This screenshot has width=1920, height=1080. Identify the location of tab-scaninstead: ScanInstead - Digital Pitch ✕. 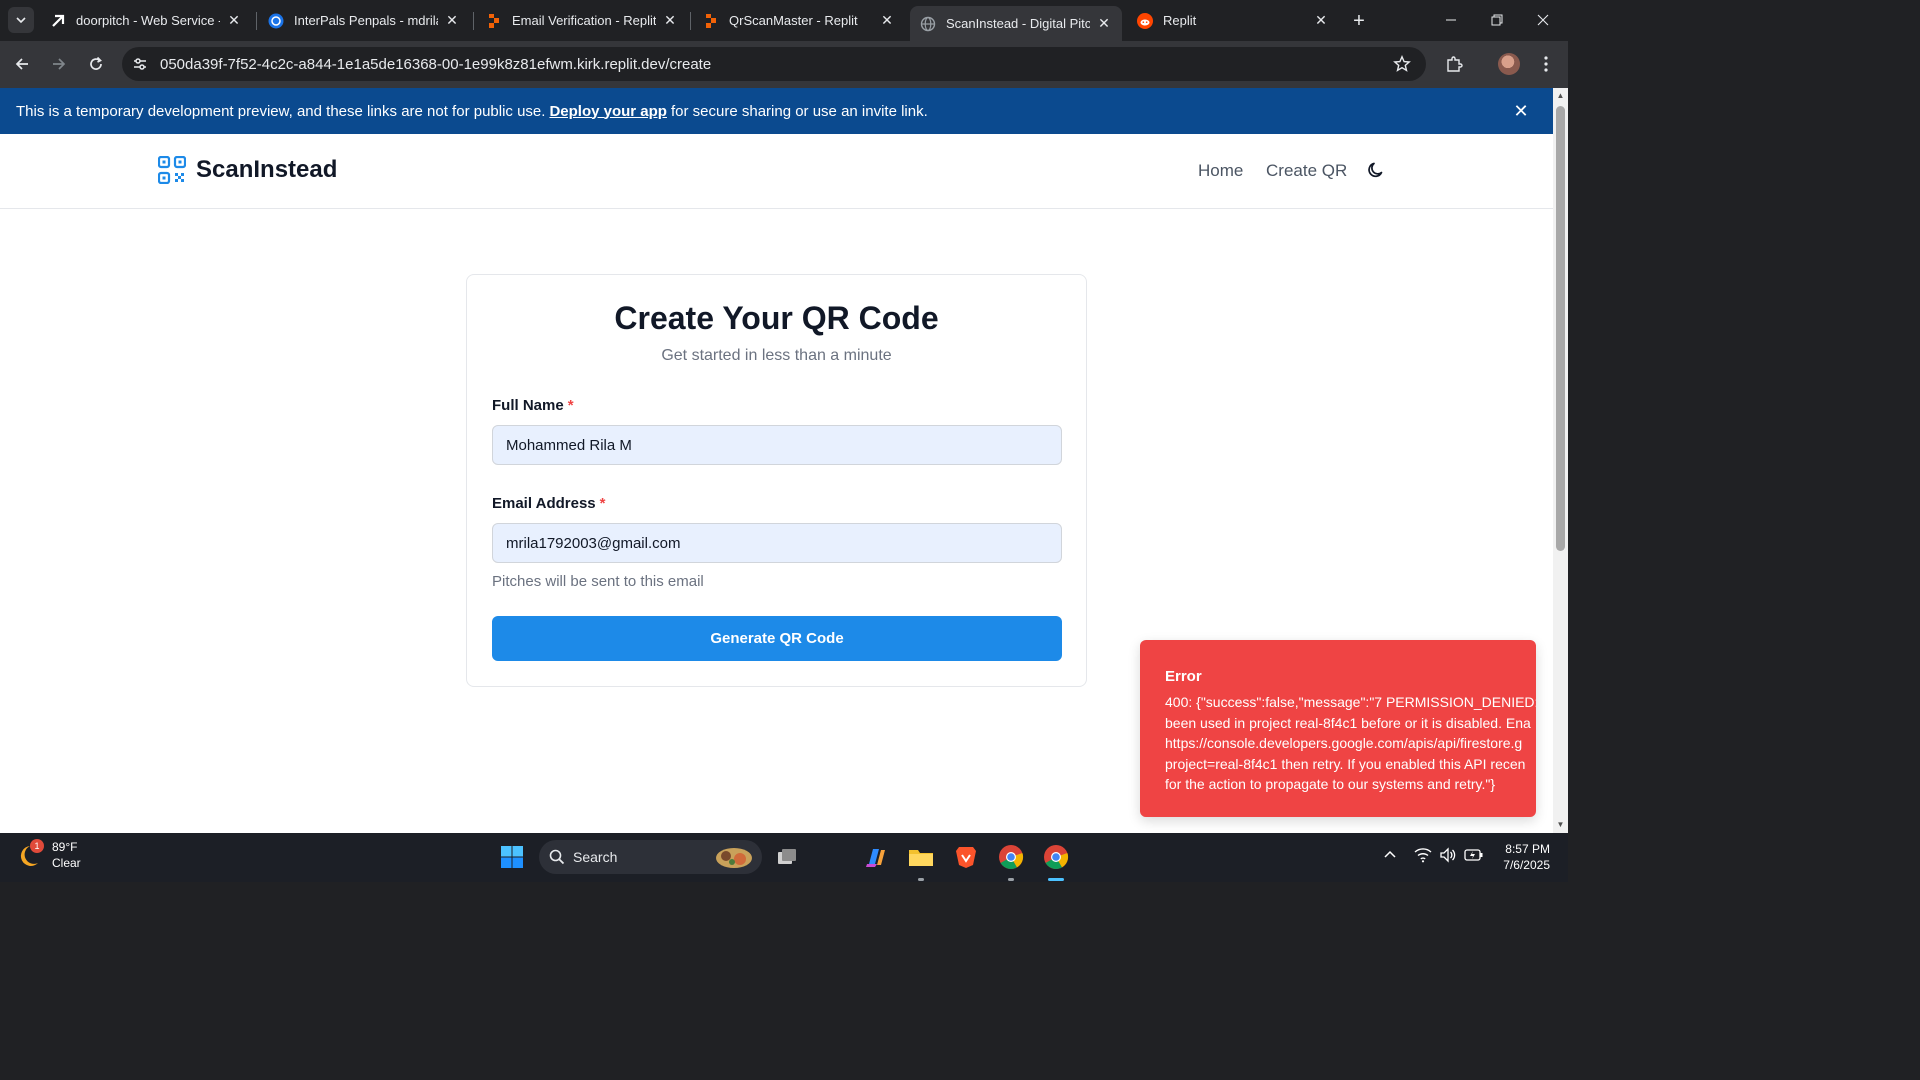
(1016, 23).